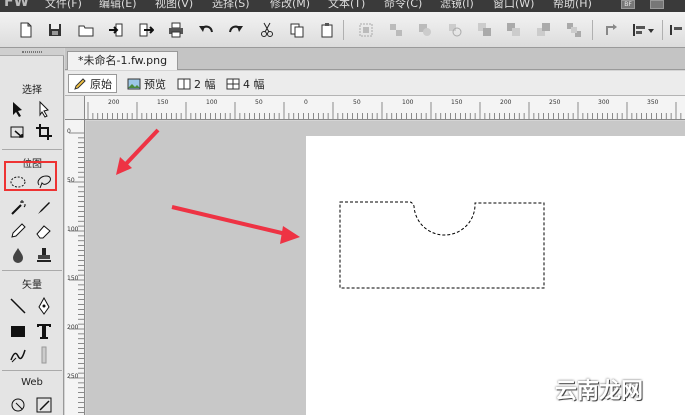  I want to click on tab-two-up: 2 幅, so click(196, 83).